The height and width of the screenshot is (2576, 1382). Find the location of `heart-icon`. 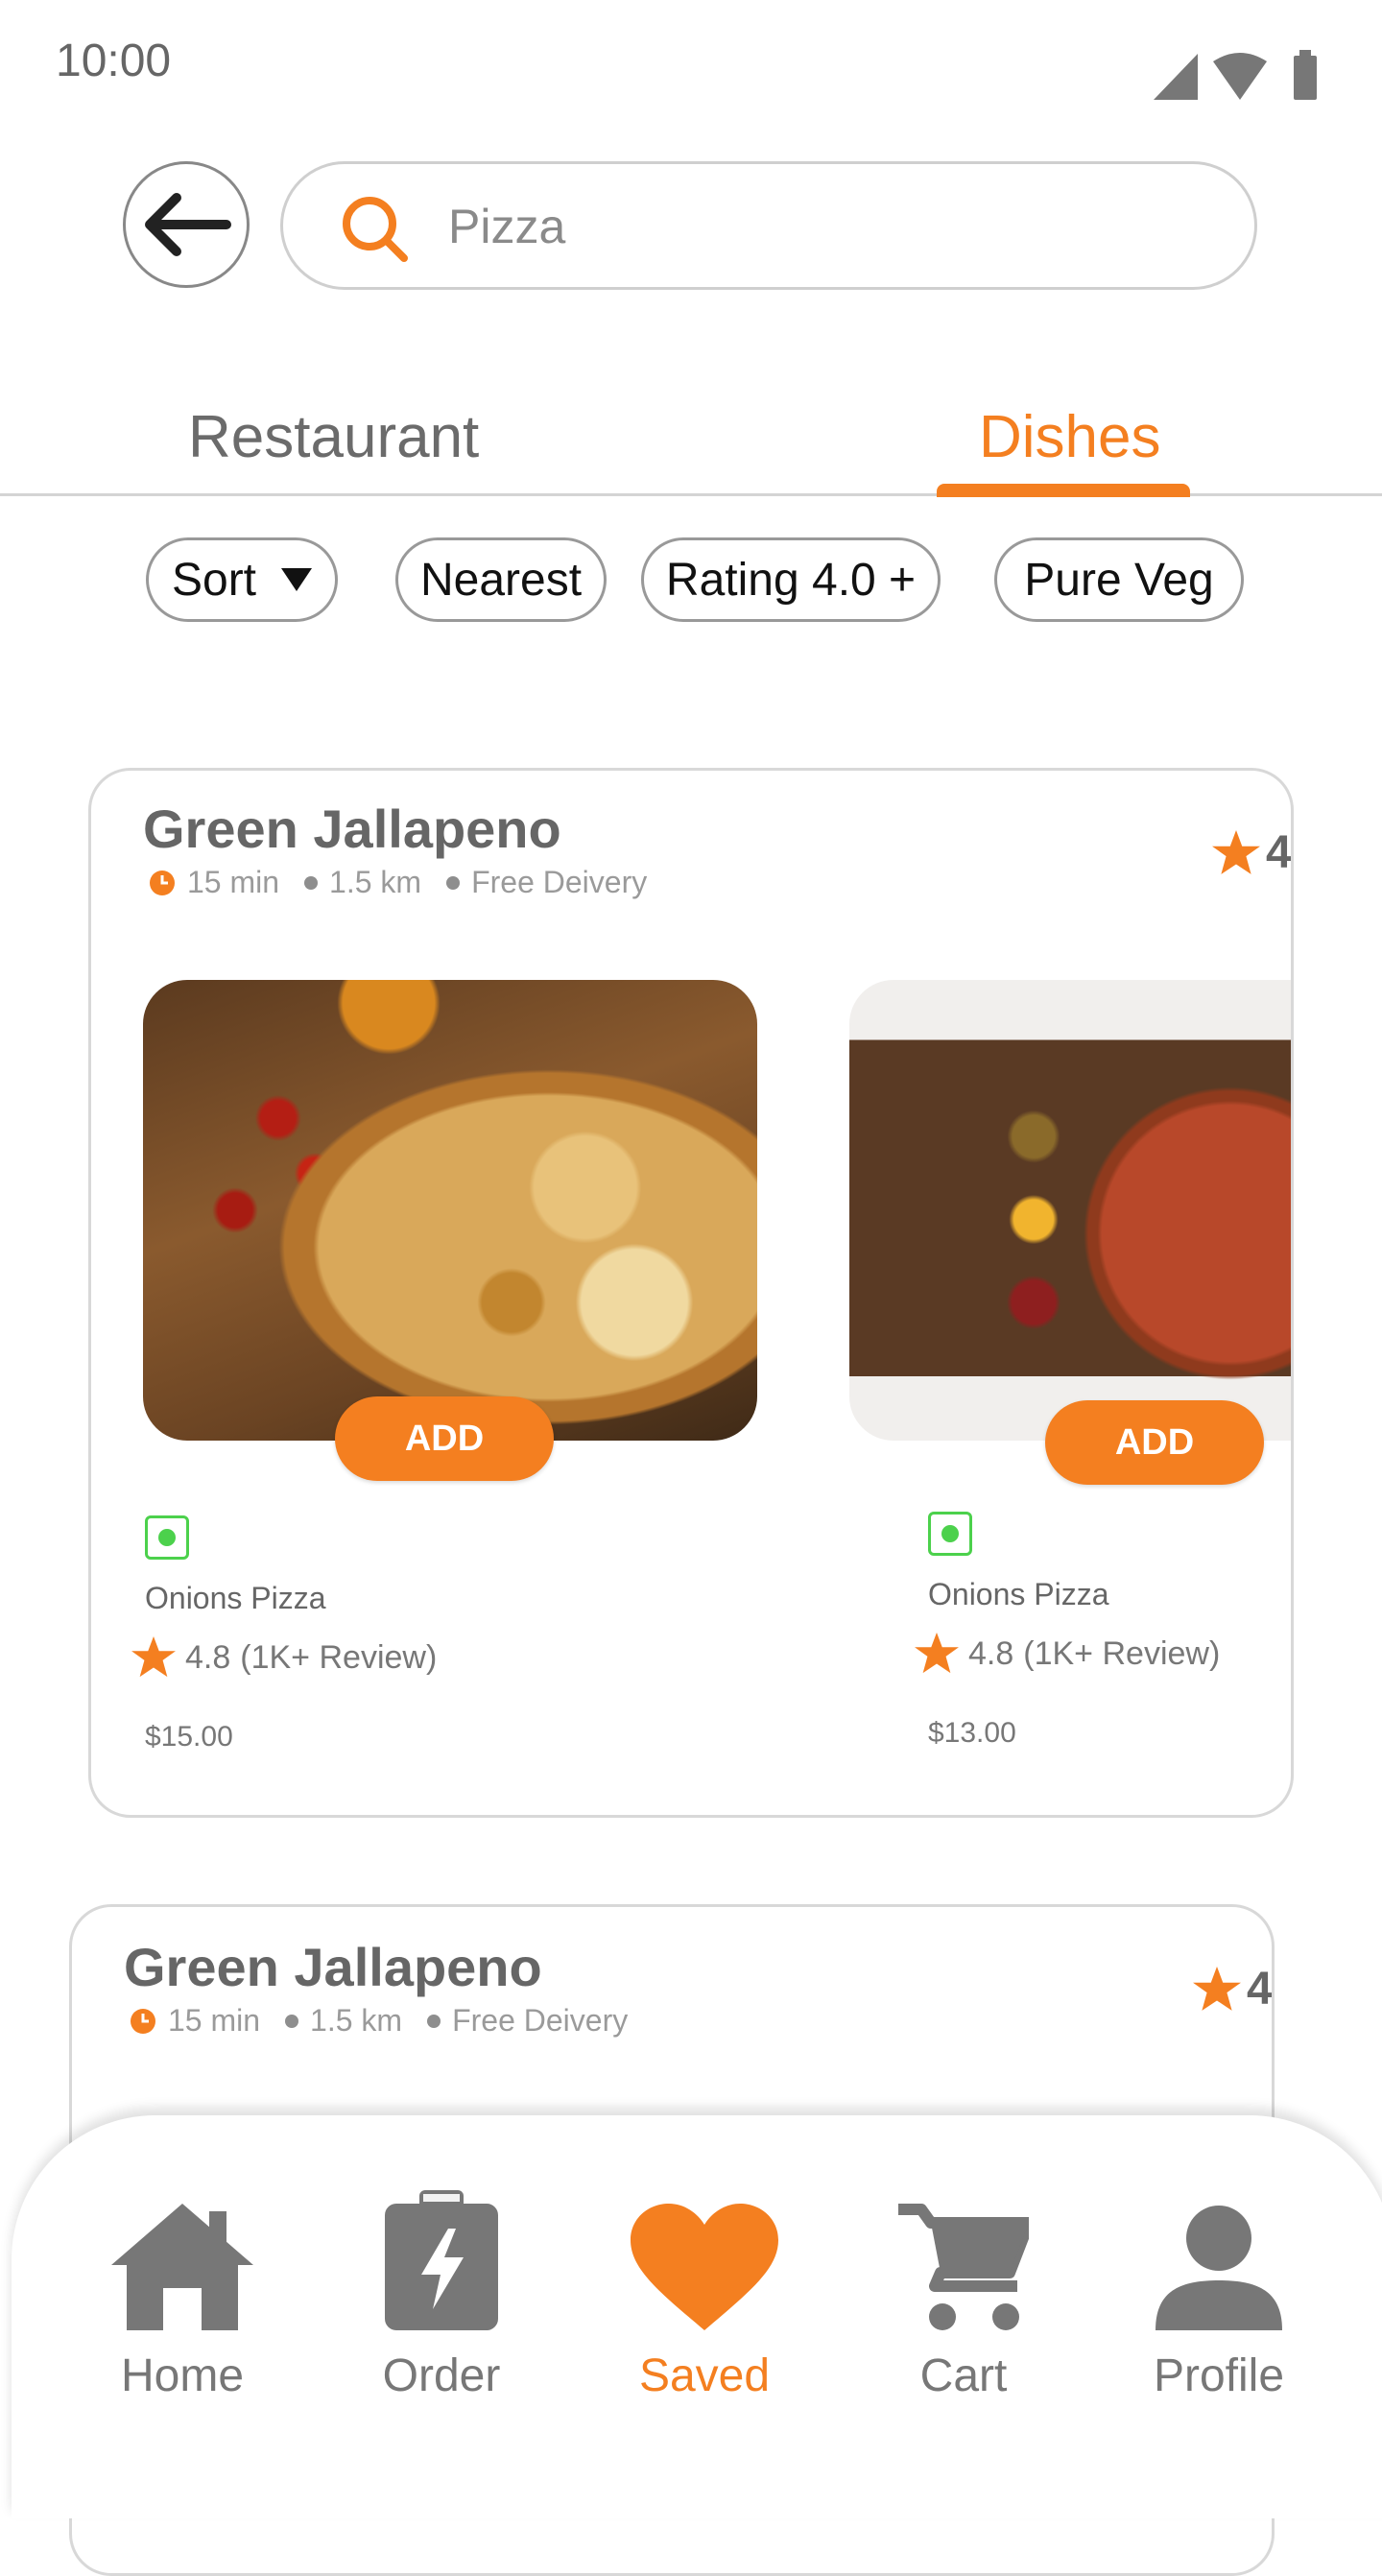

heart-icon is located at coordinates (704, 2267).